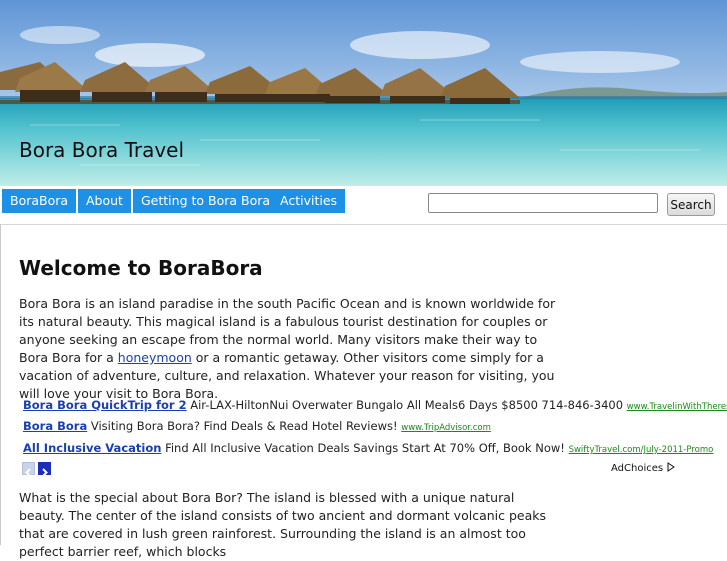  Describe the element at coordinates (637, 468) in the screenshot. I see `ad-choices-label: AdChoices` at that location.